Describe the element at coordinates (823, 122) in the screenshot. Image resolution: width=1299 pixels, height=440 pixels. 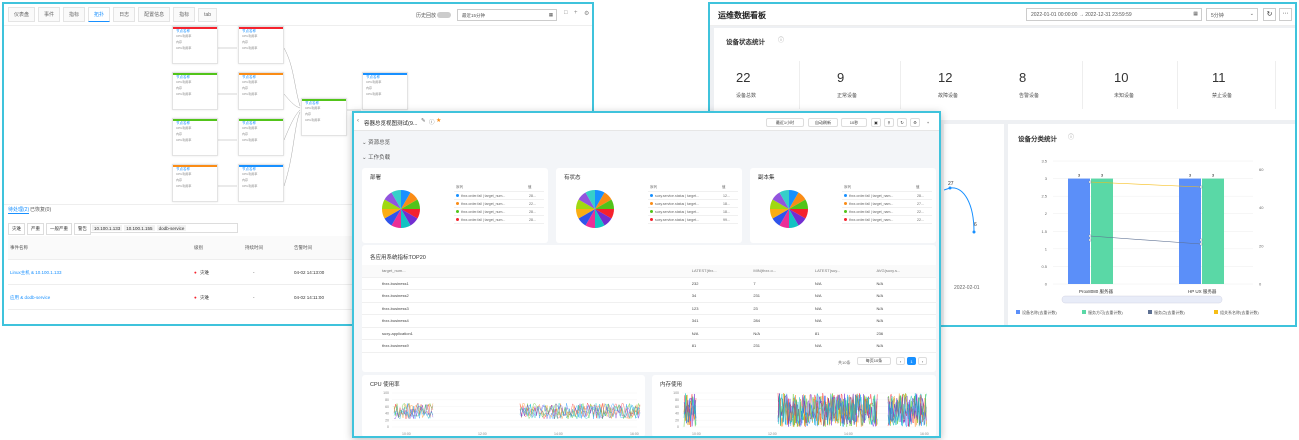
I see `auto-refresh-select: 自动刷新` at that location.